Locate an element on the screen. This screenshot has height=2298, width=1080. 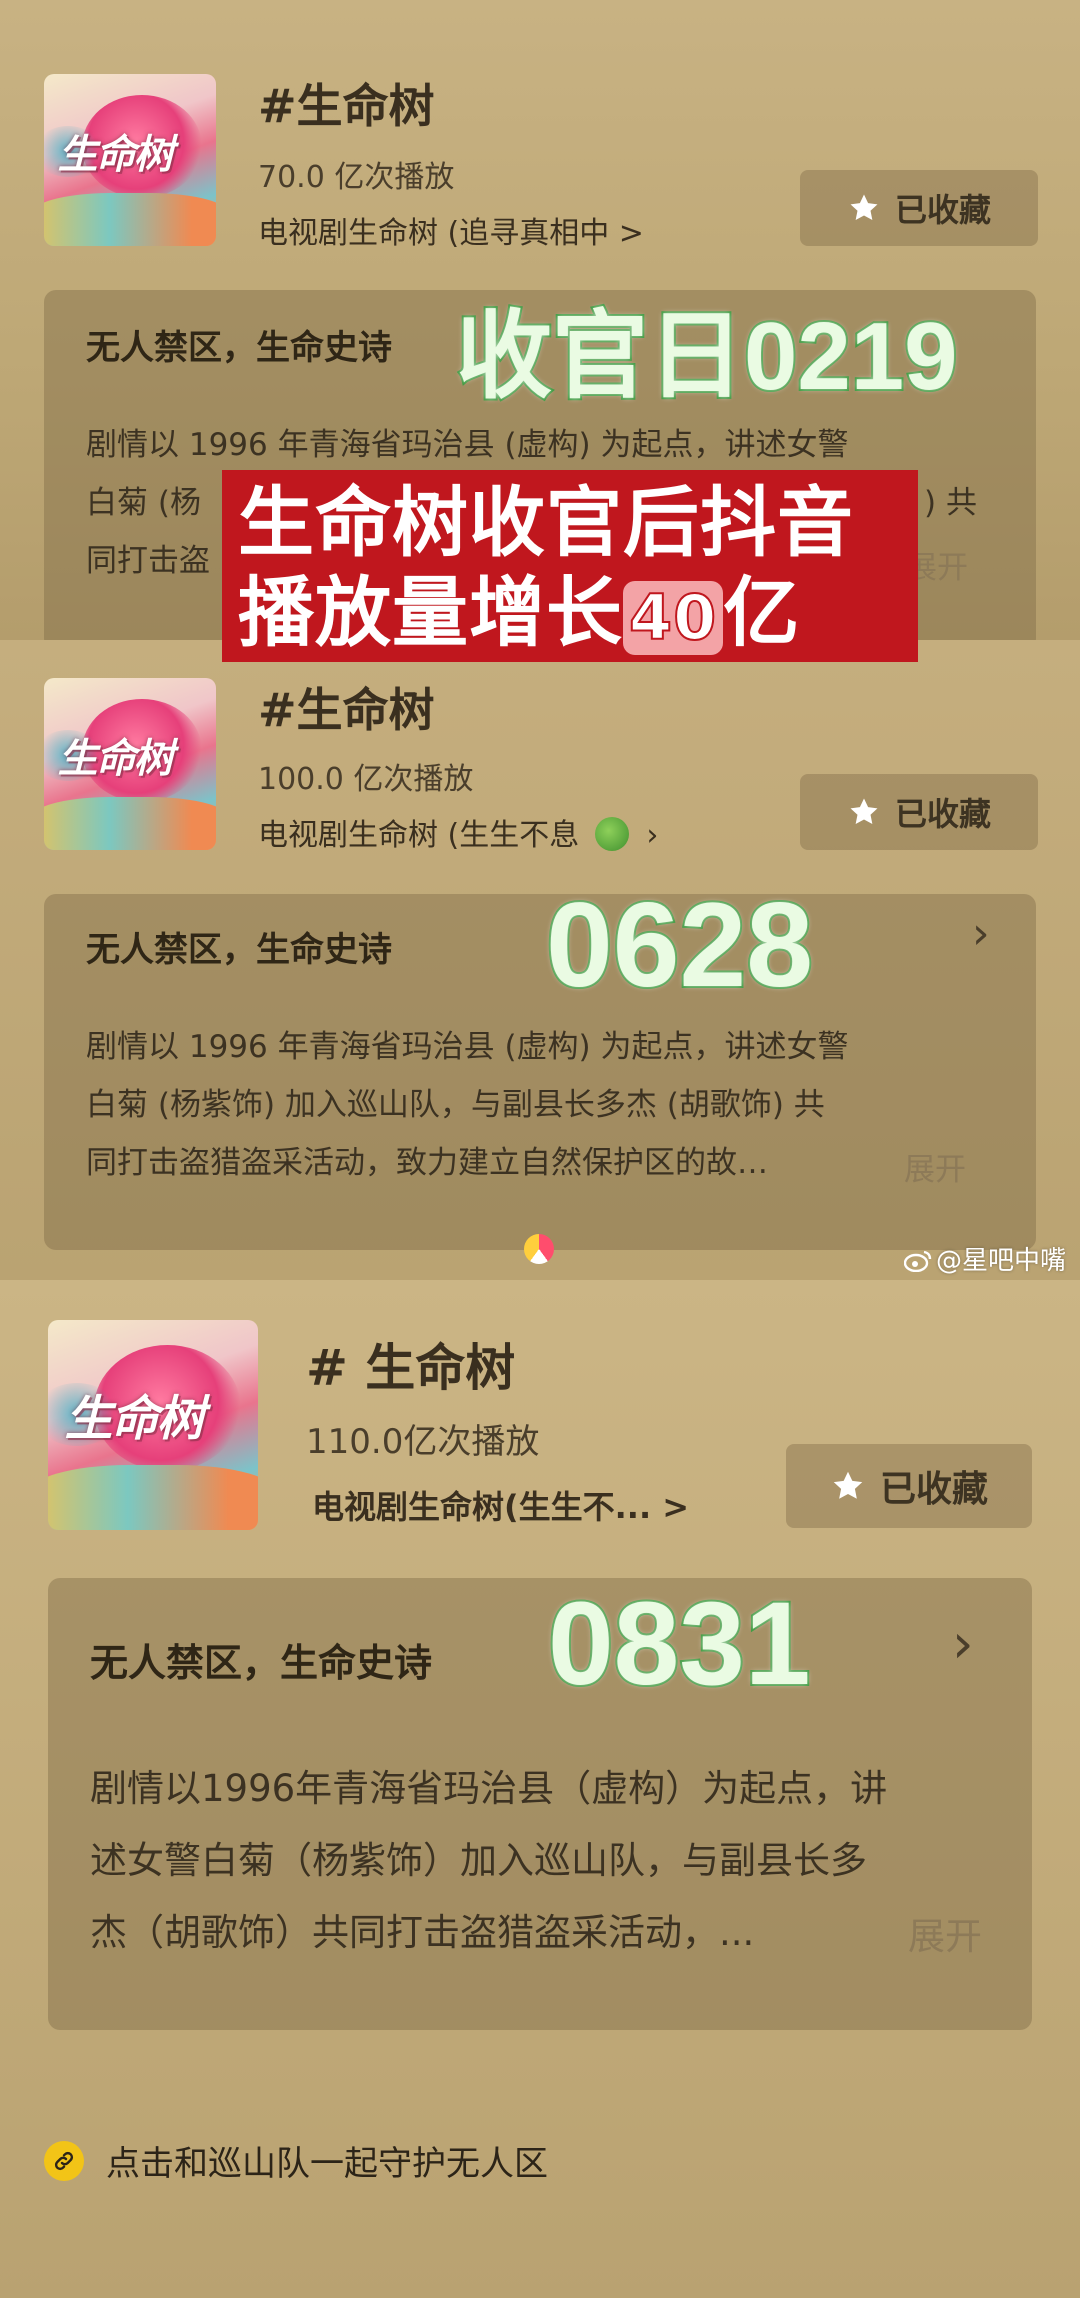
play-count: 110.0亿次播放 is located at coordinates (423, 1442).